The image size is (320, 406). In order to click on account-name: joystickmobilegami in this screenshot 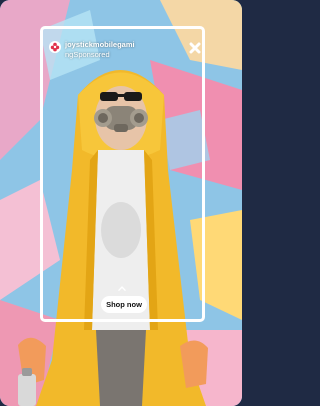, I will do `click(100, 44)`.